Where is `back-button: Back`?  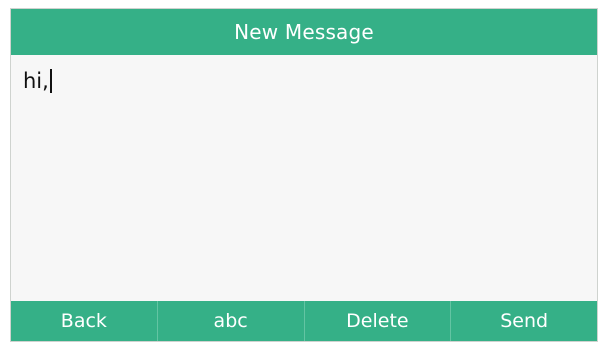 back-button: Back is located at coordinates (84, 321).